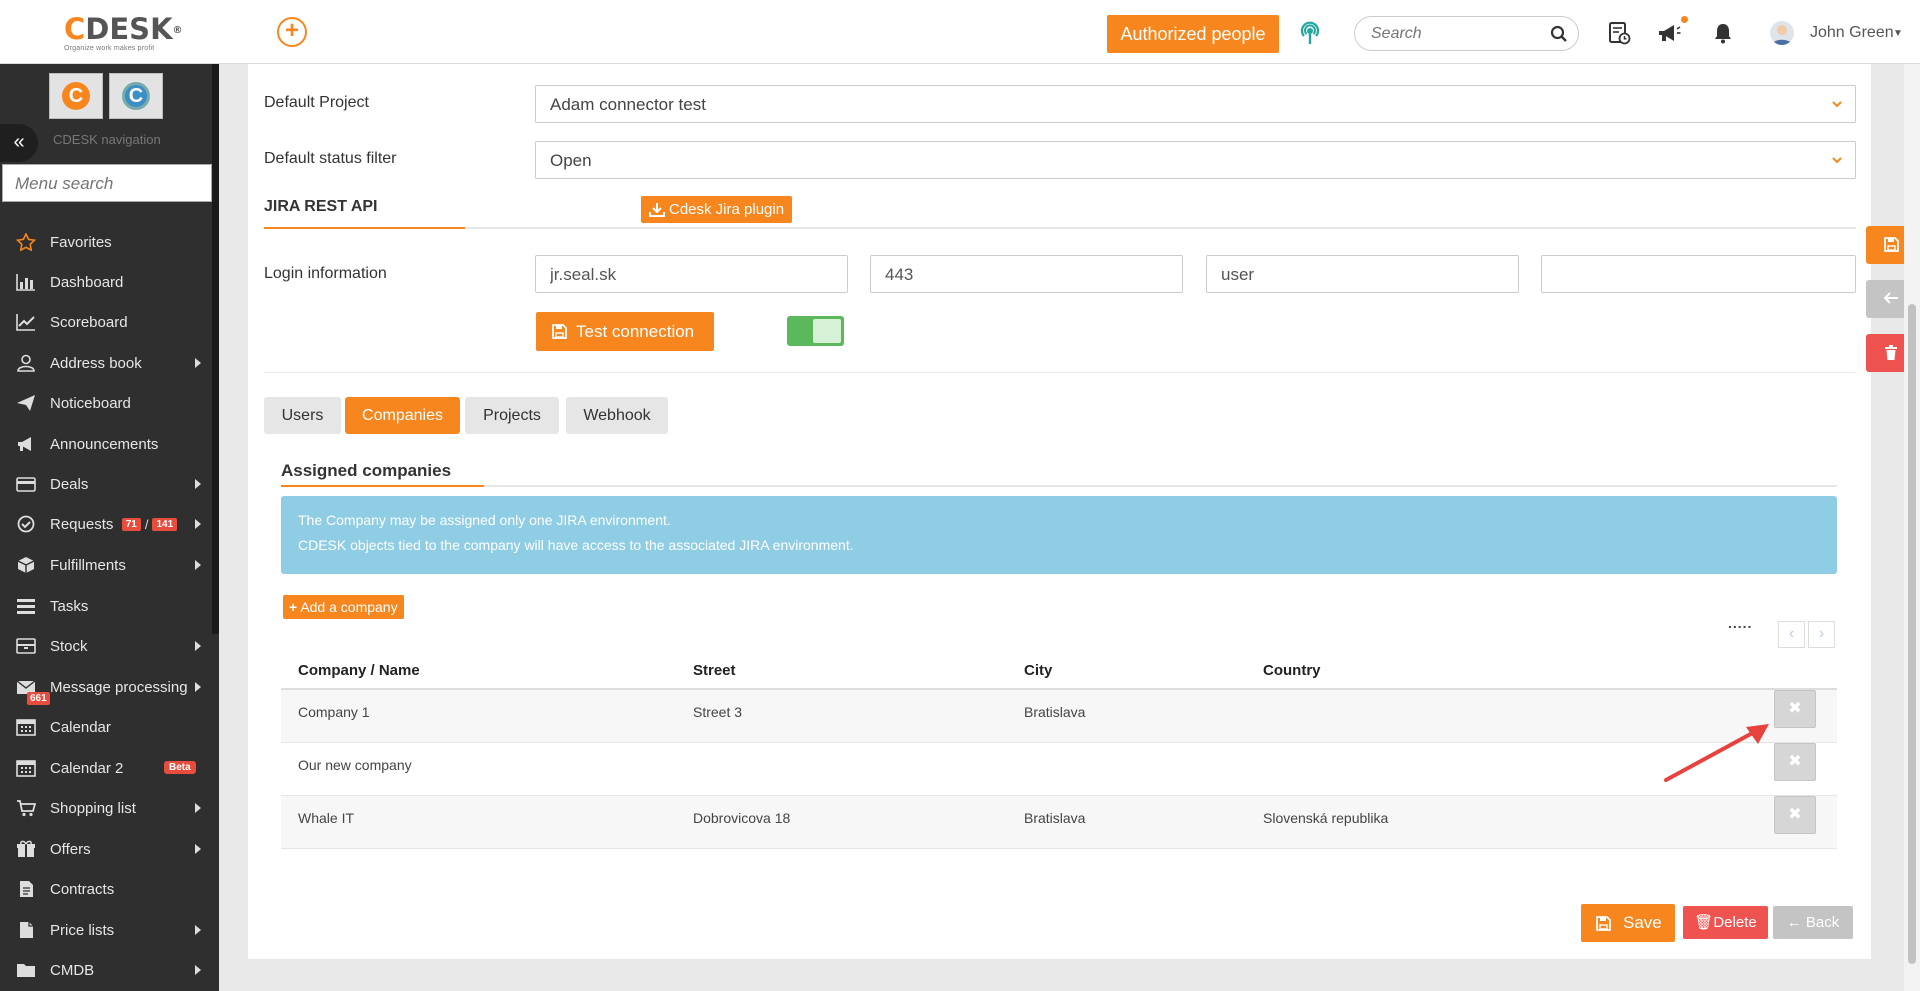 This screenshot has height=991, width=1920. I want to click on tab-webhook: Webhook, so click(617, 415).